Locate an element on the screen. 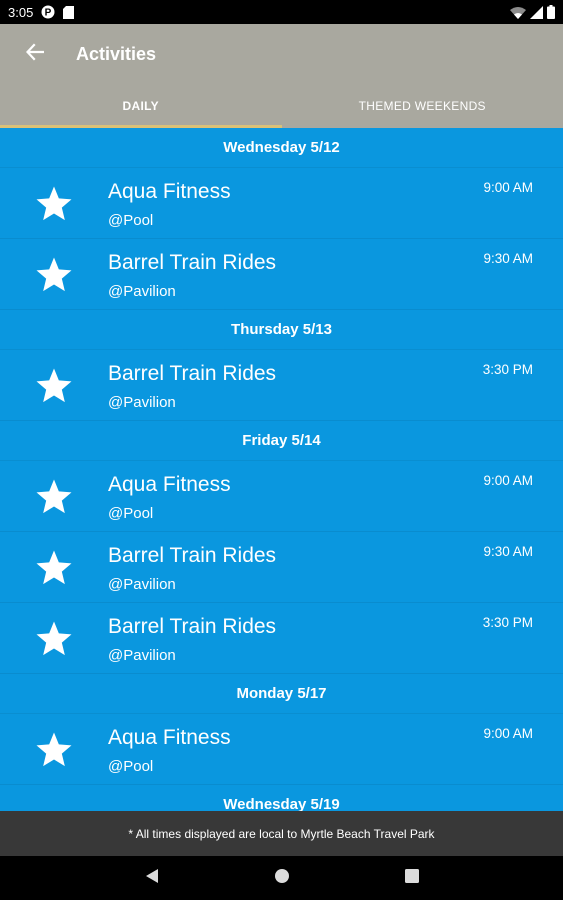 The image size is (563, 900). app-bar: Activities DAILY THEMED WEEKENDS is located at coordinates (281, 76).